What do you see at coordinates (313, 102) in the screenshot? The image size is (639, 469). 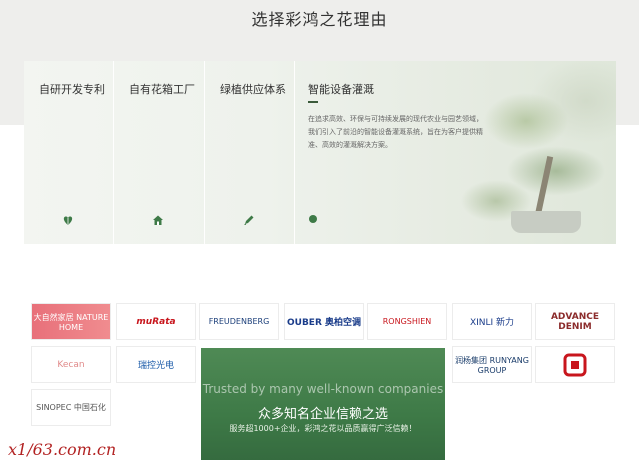 I see `accent-underline` at bounding box center [313, 102].